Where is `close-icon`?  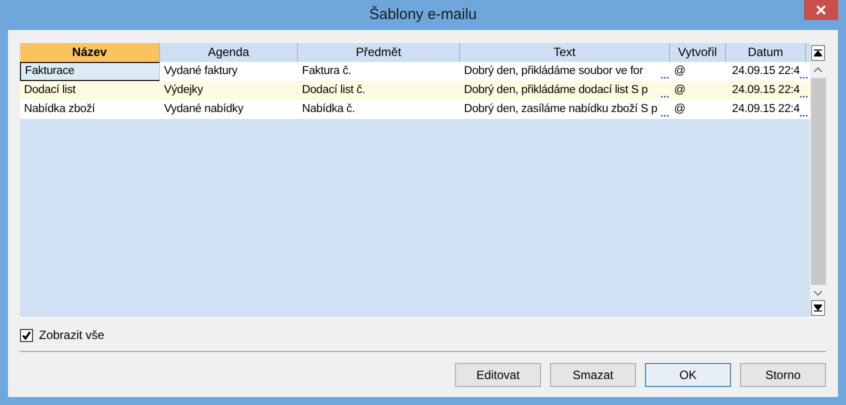 close-icon is located at coordinates (821, 10).